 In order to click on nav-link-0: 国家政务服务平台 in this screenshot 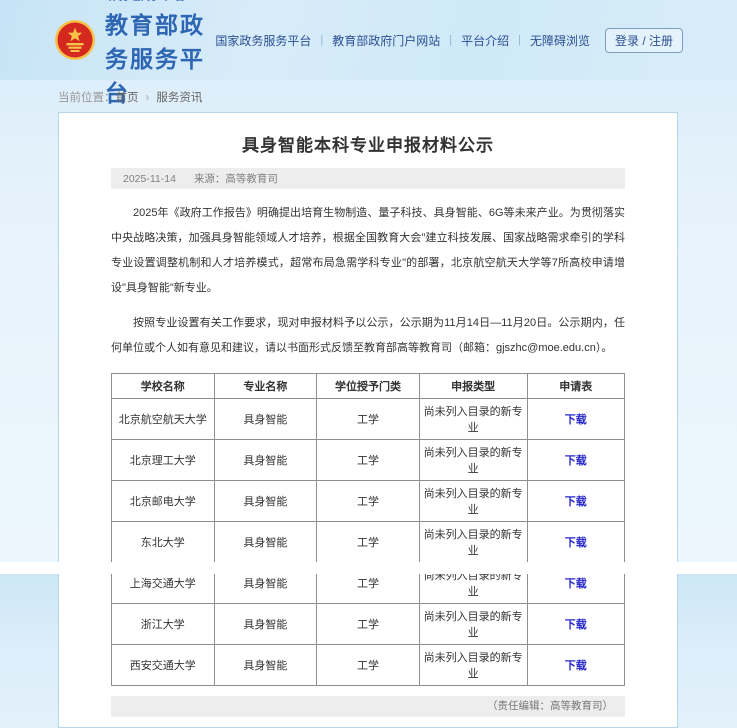, I will do `click(263, 40)`.